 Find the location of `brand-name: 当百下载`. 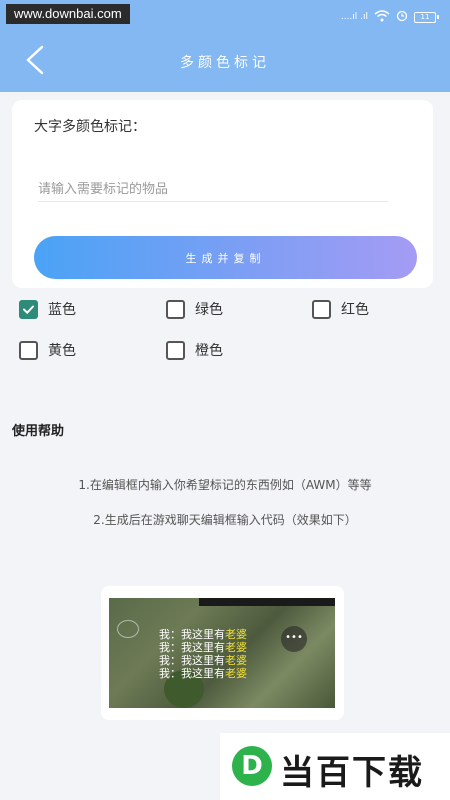

brand-name: 当百下载 is located at coordinates (352, 773).